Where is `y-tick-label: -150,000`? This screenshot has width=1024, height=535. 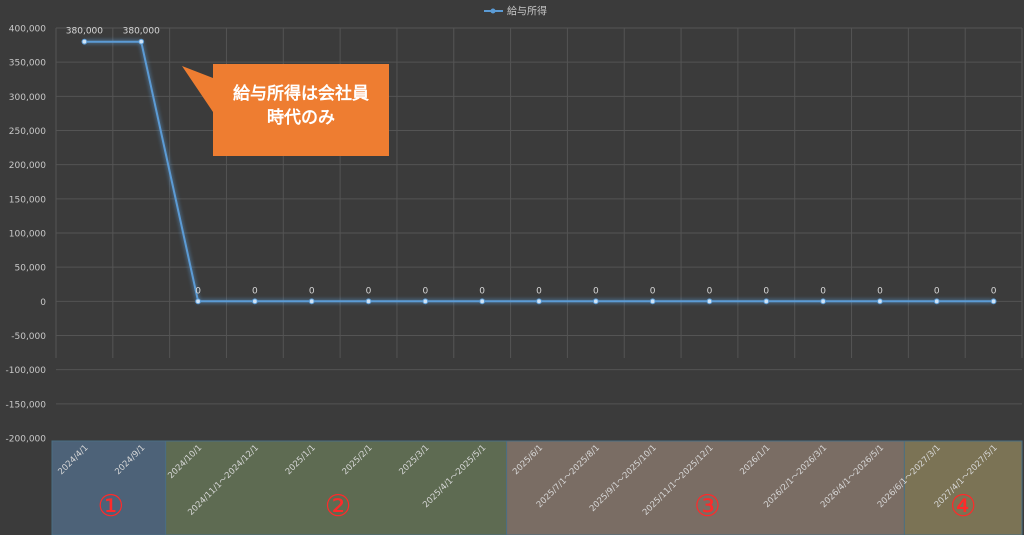 y-tick-label: -150,000 is located at coordinates (26, 405).